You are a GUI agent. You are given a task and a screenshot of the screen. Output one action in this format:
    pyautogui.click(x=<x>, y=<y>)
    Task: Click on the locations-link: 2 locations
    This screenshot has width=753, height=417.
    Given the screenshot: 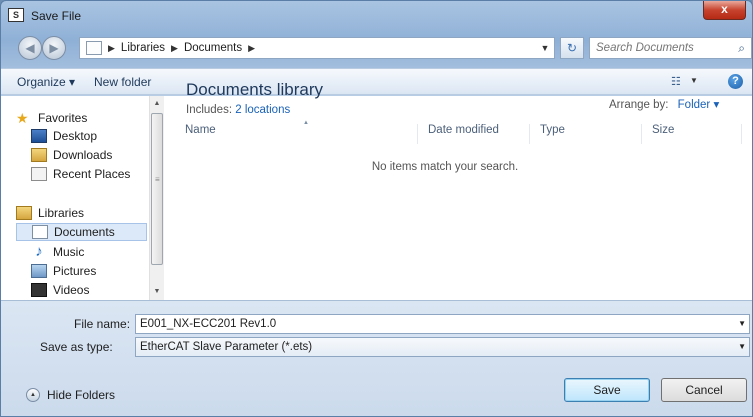 What is the action you would take?
    pyautogui.click(x=262, y=110)
    